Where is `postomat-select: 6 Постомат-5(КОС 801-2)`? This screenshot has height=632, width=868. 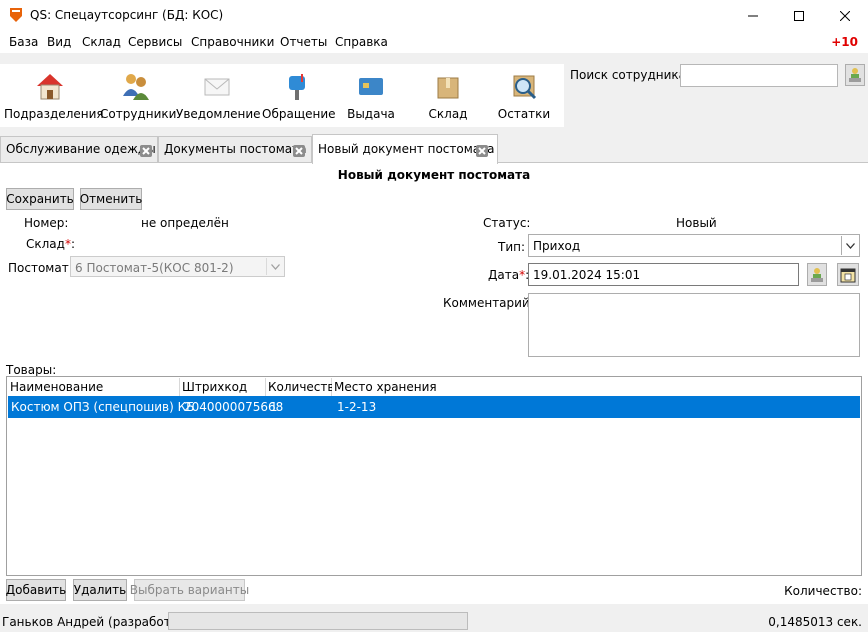
postomat-select: 6 Постомат-5(КОС 801-2) is located at coordinates (177, 266).